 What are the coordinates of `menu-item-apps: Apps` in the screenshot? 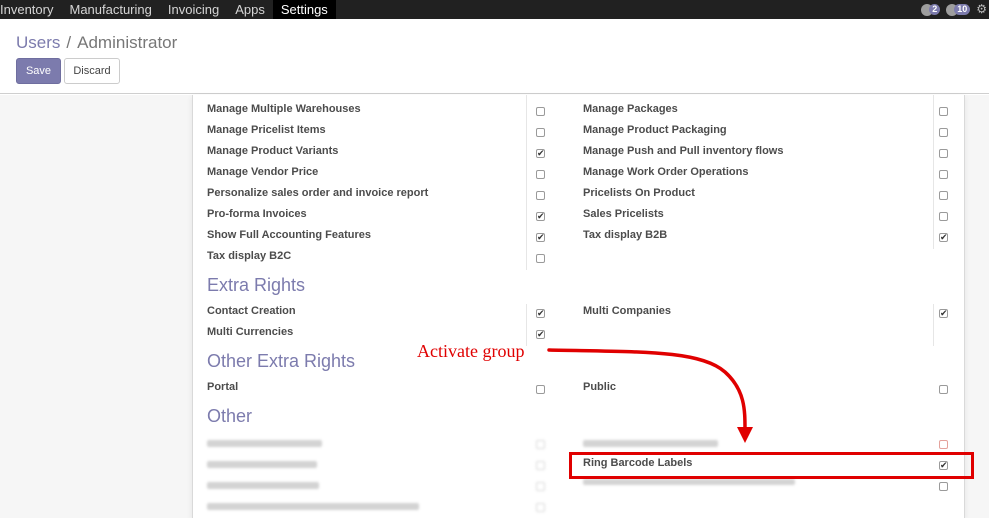 It's located at (250, 9).